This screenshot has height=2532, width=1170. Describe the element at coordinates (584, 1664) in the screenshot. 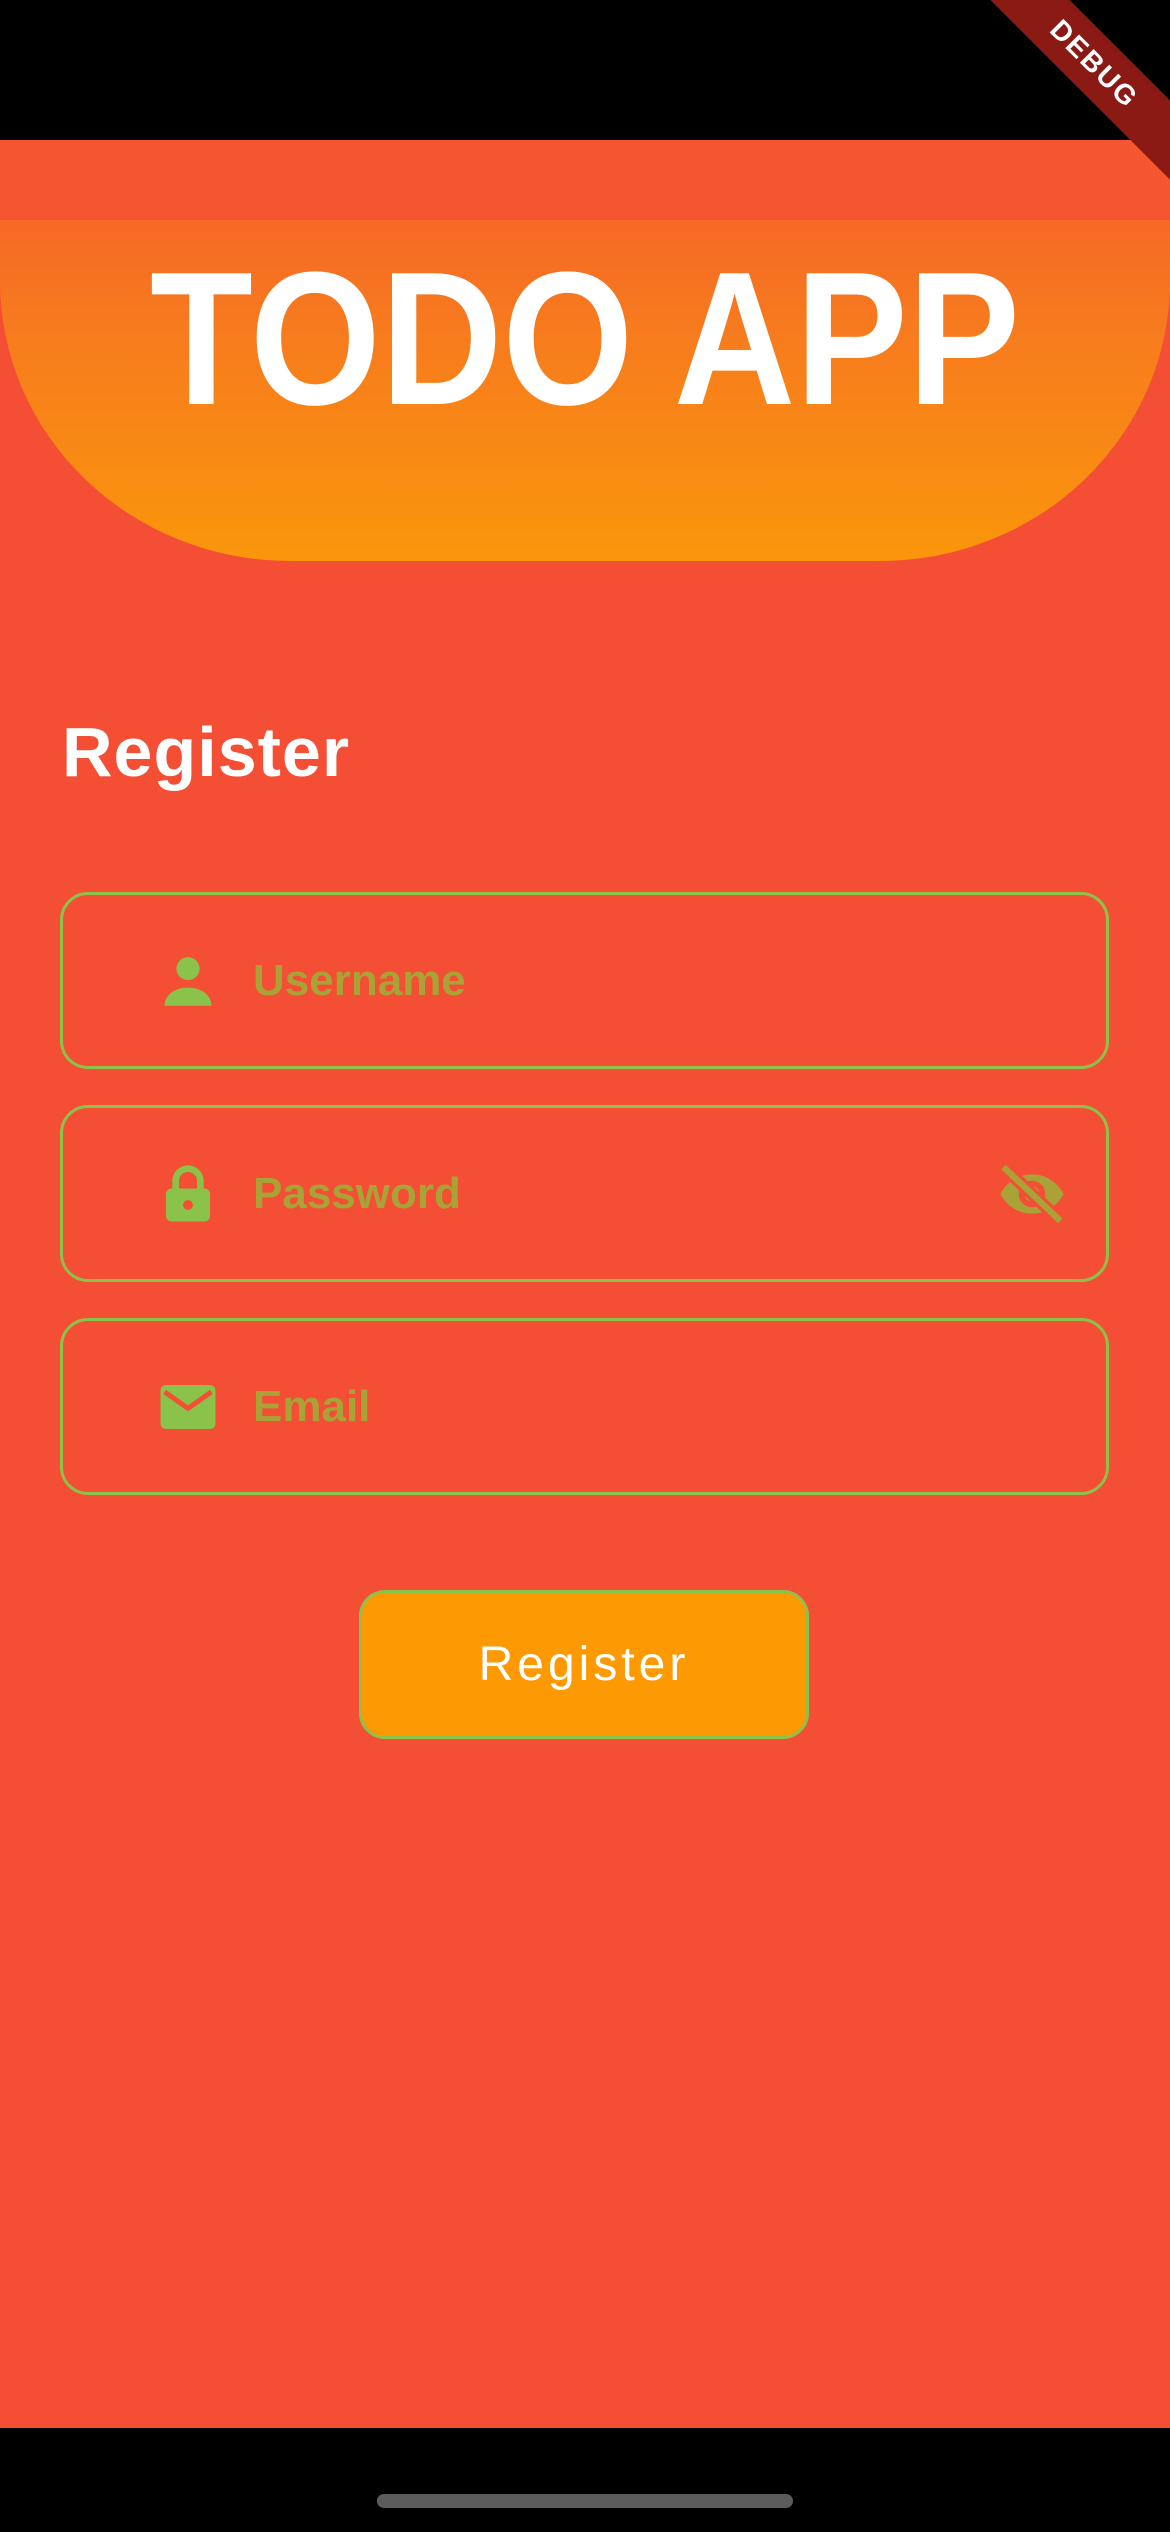

I see `register-button: Register` at that location.